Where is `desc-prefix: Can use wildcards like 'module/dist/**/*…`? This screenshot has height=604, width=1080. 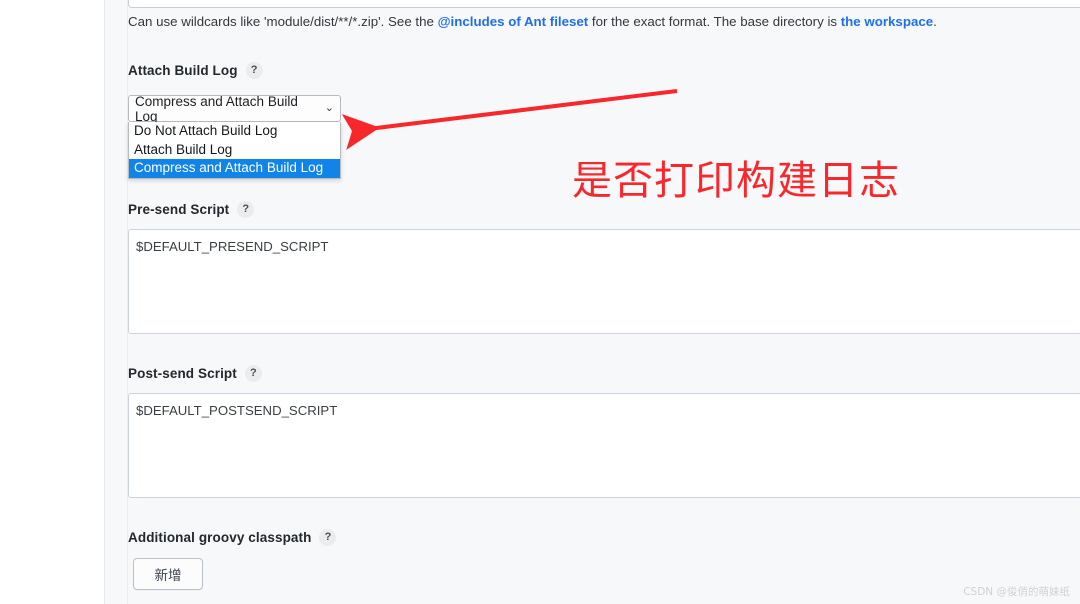 desc-prefix: Can use wildcards like 'module/dist/**/*… is located at coordinates (283, 21).